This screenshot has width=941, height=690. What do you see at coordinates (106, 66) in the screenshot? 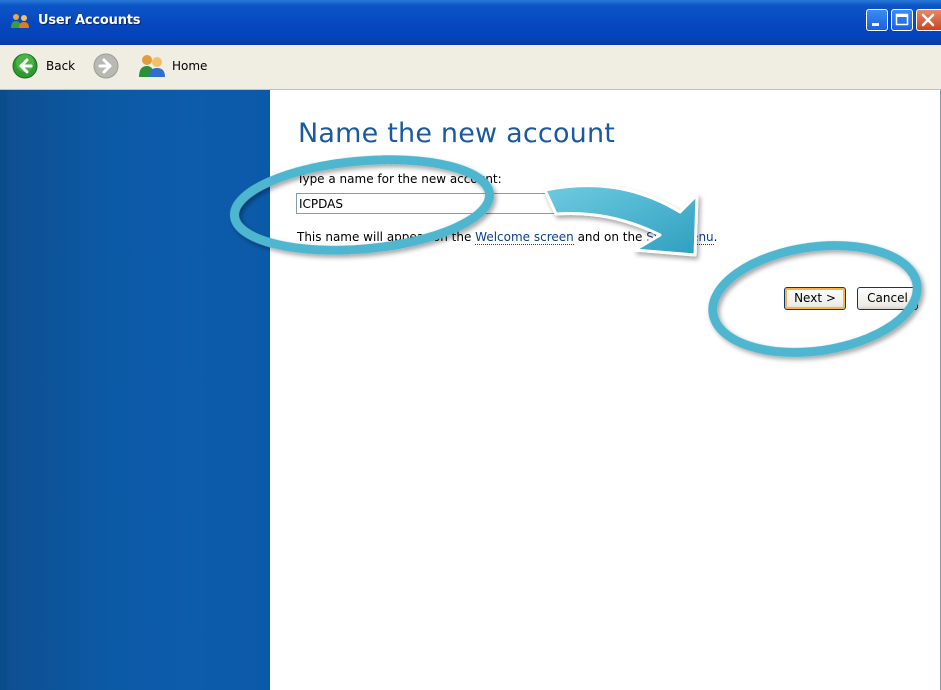
I see `forward-arrow-icon` at bounding box center [106, 66].